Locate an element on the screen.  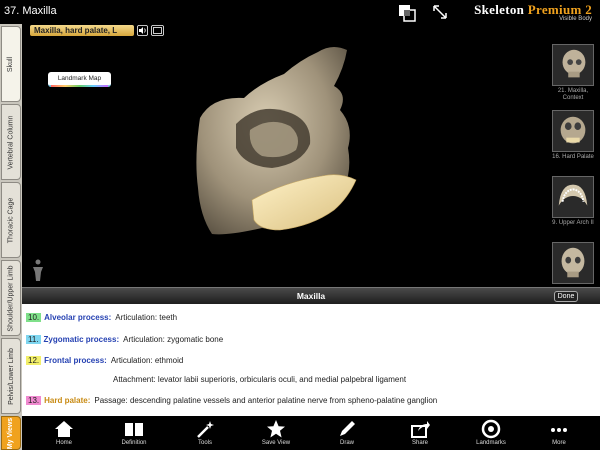
brand-premium: Premium is located at coordinates (554, 9).